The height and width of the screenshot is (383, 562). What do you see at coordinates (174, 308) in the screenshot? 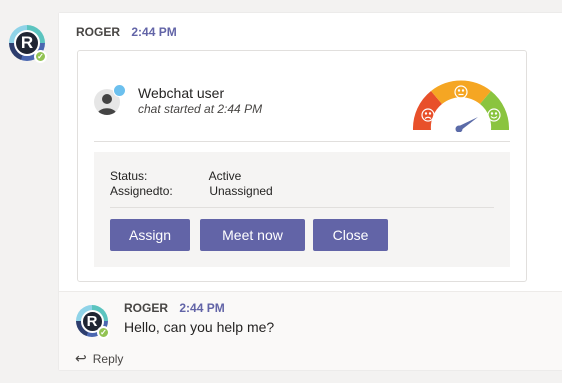
I see `reply-header: ROGER 2:44 PM` at bounding box center [174, 308].